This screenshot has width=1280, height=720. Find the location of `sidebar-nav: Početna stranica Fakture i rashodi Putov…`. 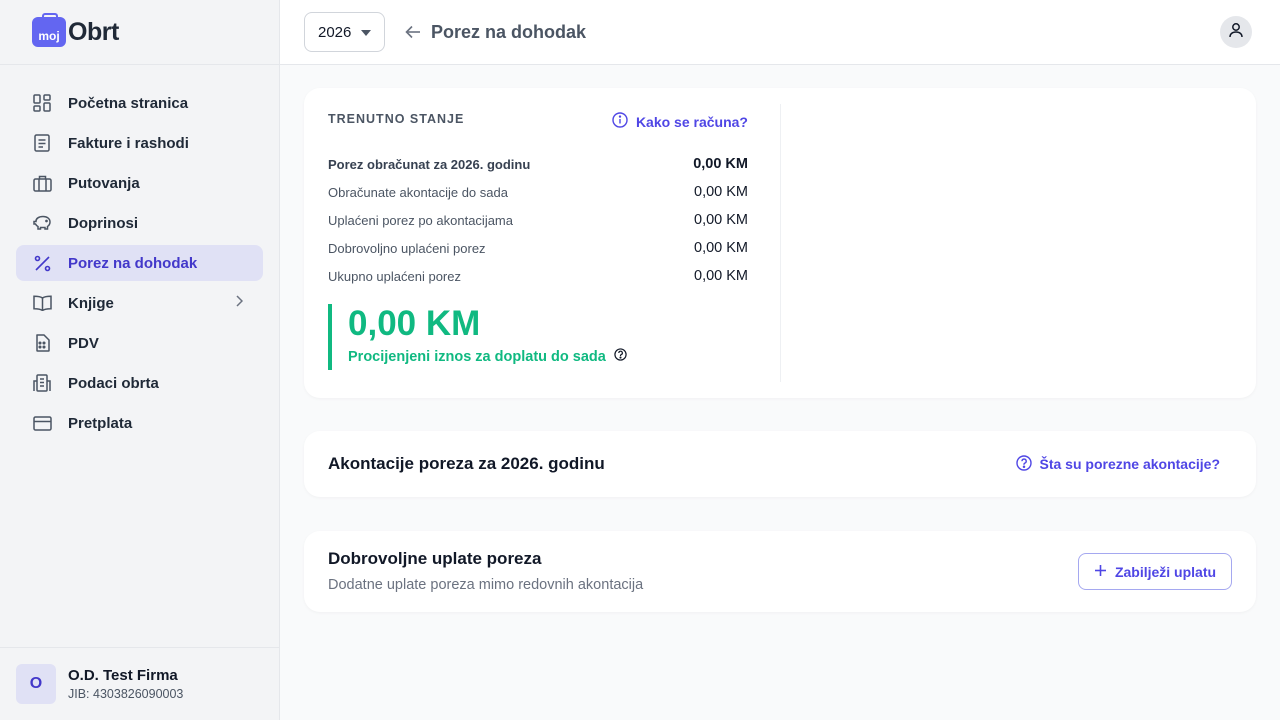

sidebar-nav: Početna stranica Fakture i rashodi Putov… is located at coordinates (139, 265).